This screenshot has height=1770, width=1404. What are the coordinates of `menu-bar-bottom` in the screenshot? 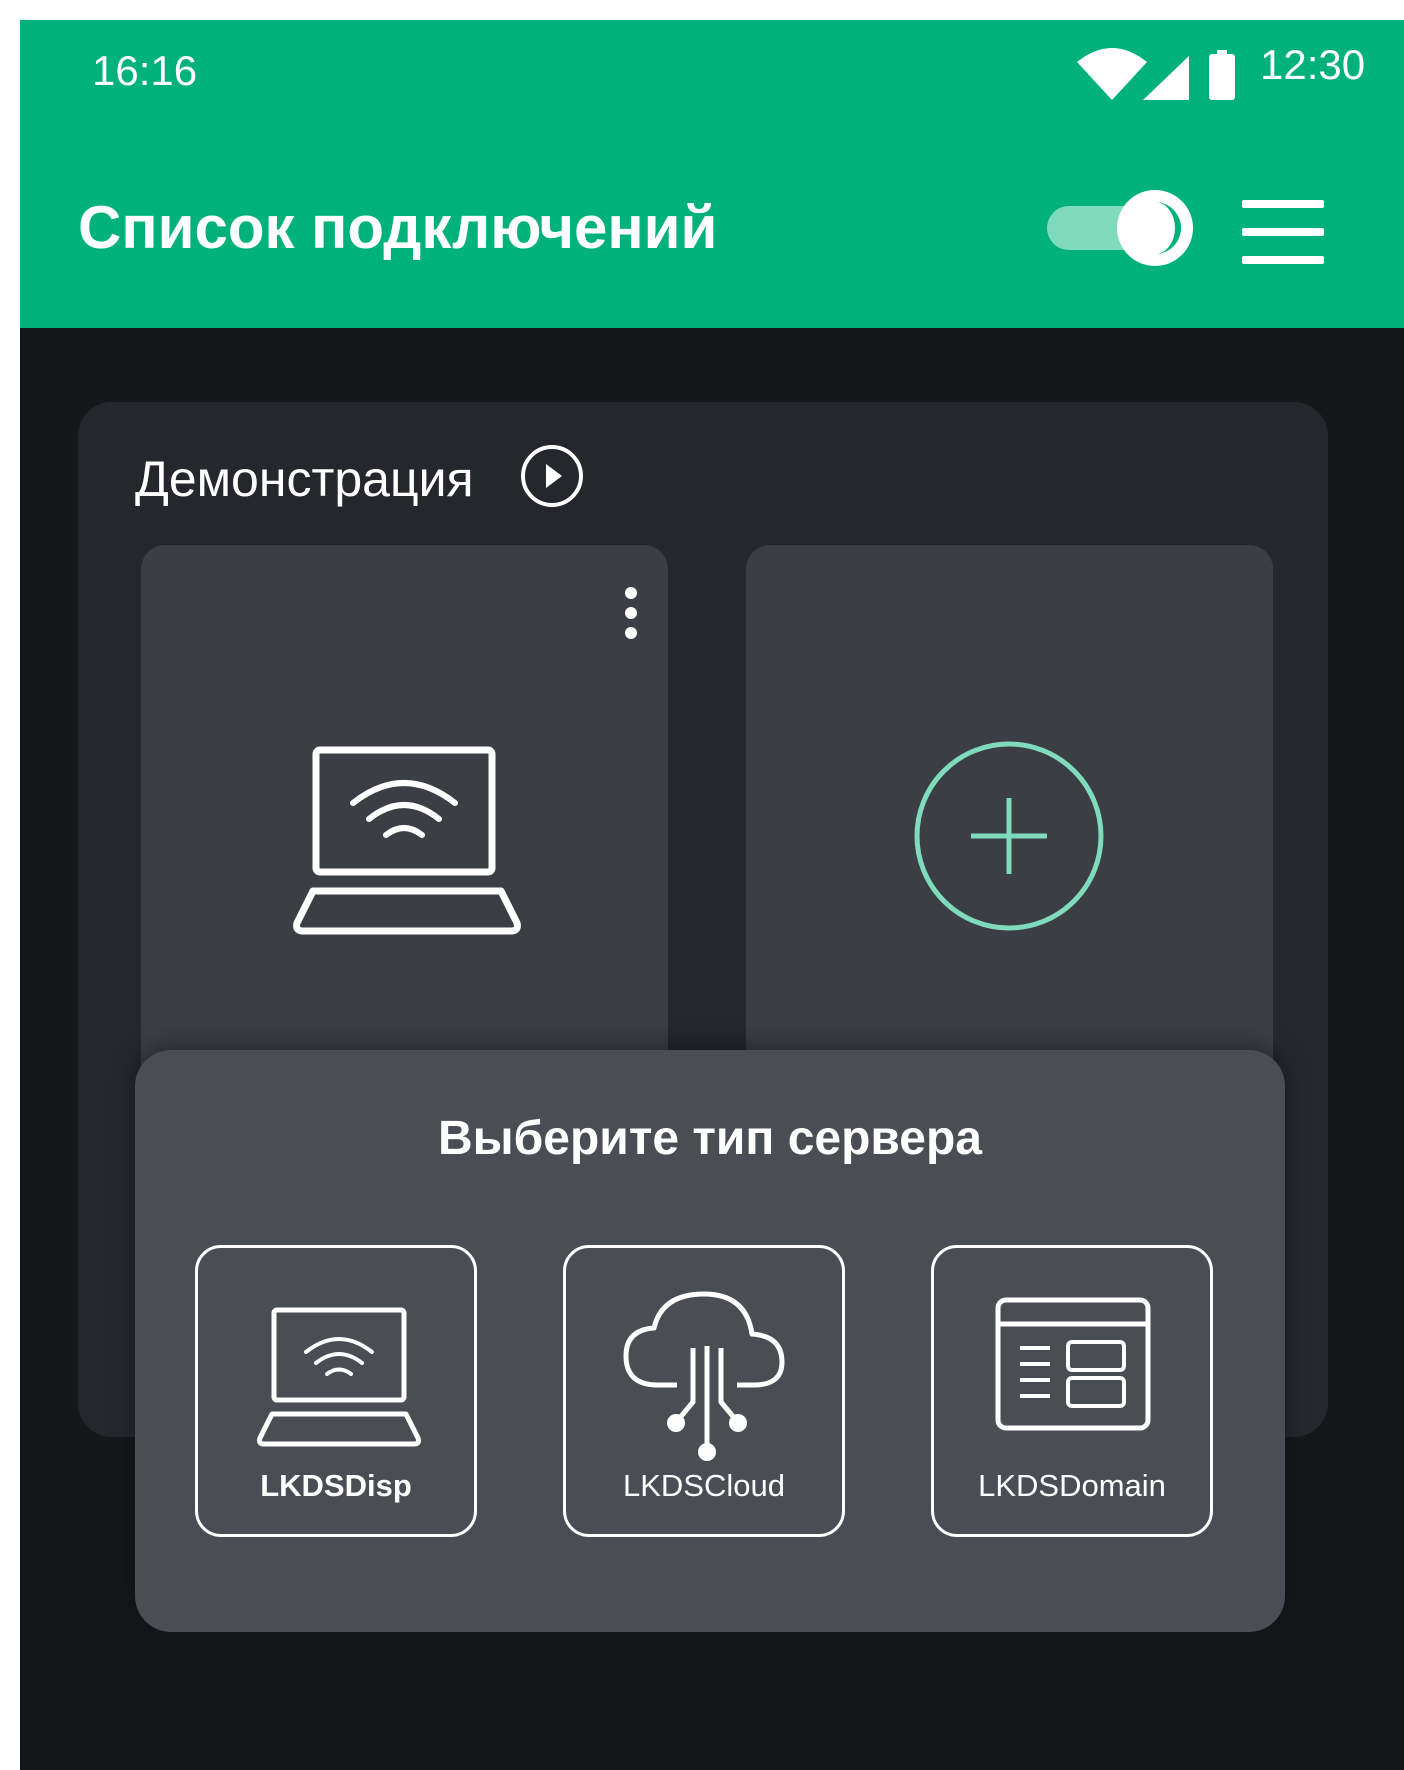 It's located at (1283, 260).